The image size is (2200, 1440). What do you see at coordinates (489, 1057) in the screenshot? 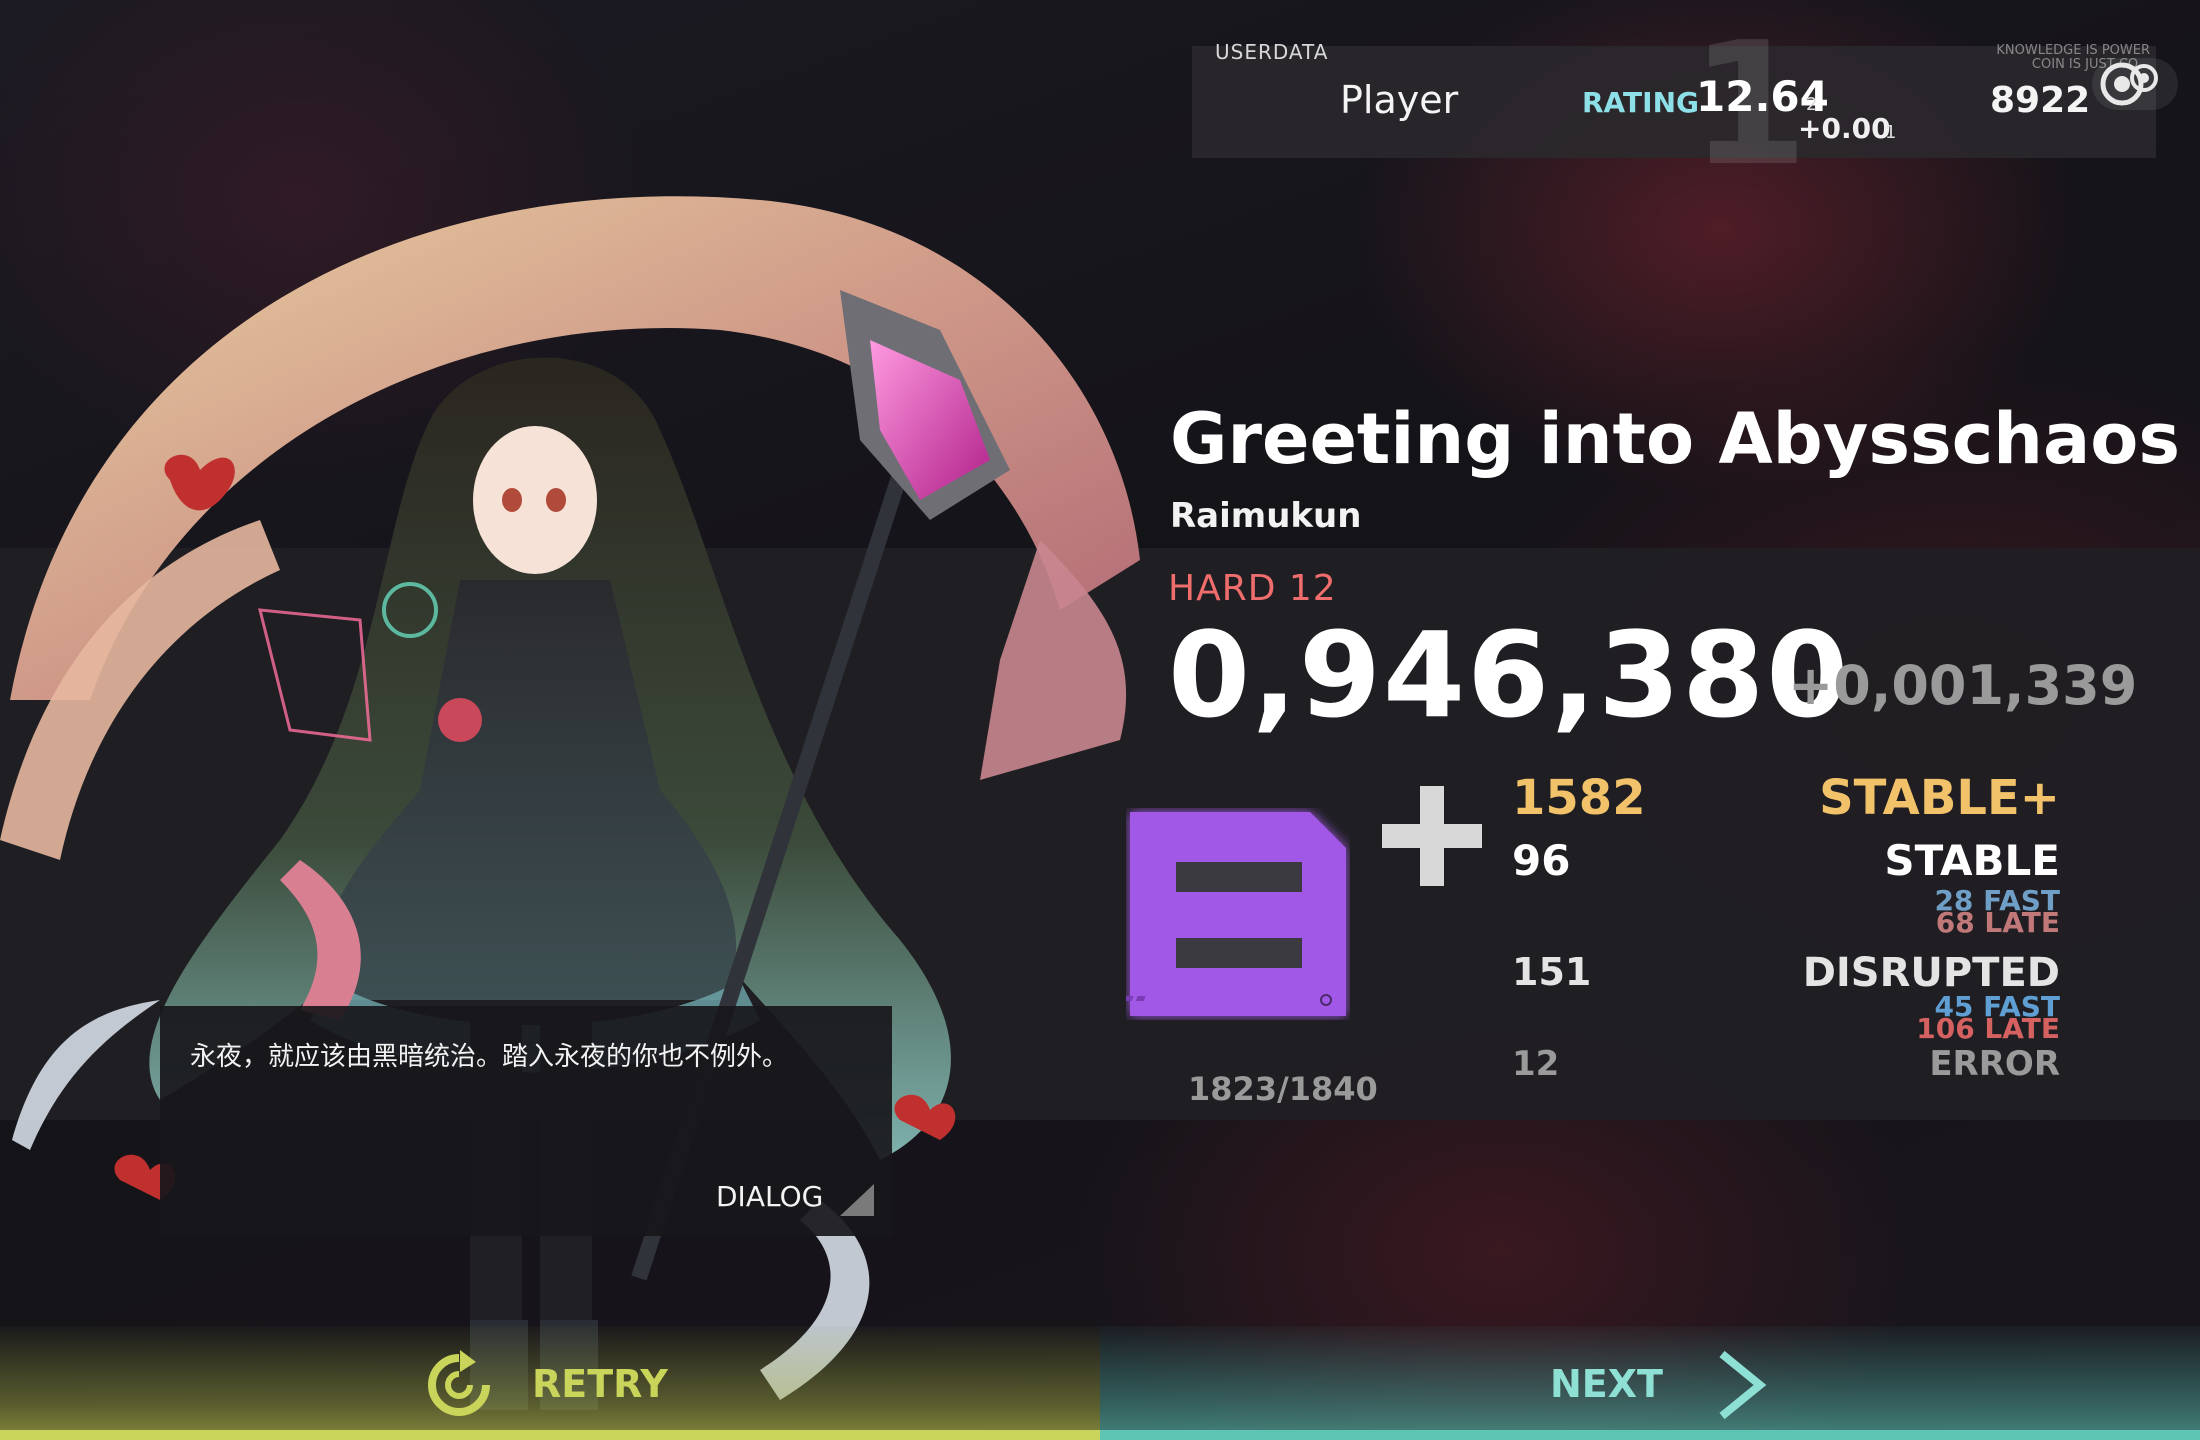
I see `dialog-text: 永夜，就应该由黑暗统治。踏入永夜的你也不例外。` at bounding box center [489, 1057].